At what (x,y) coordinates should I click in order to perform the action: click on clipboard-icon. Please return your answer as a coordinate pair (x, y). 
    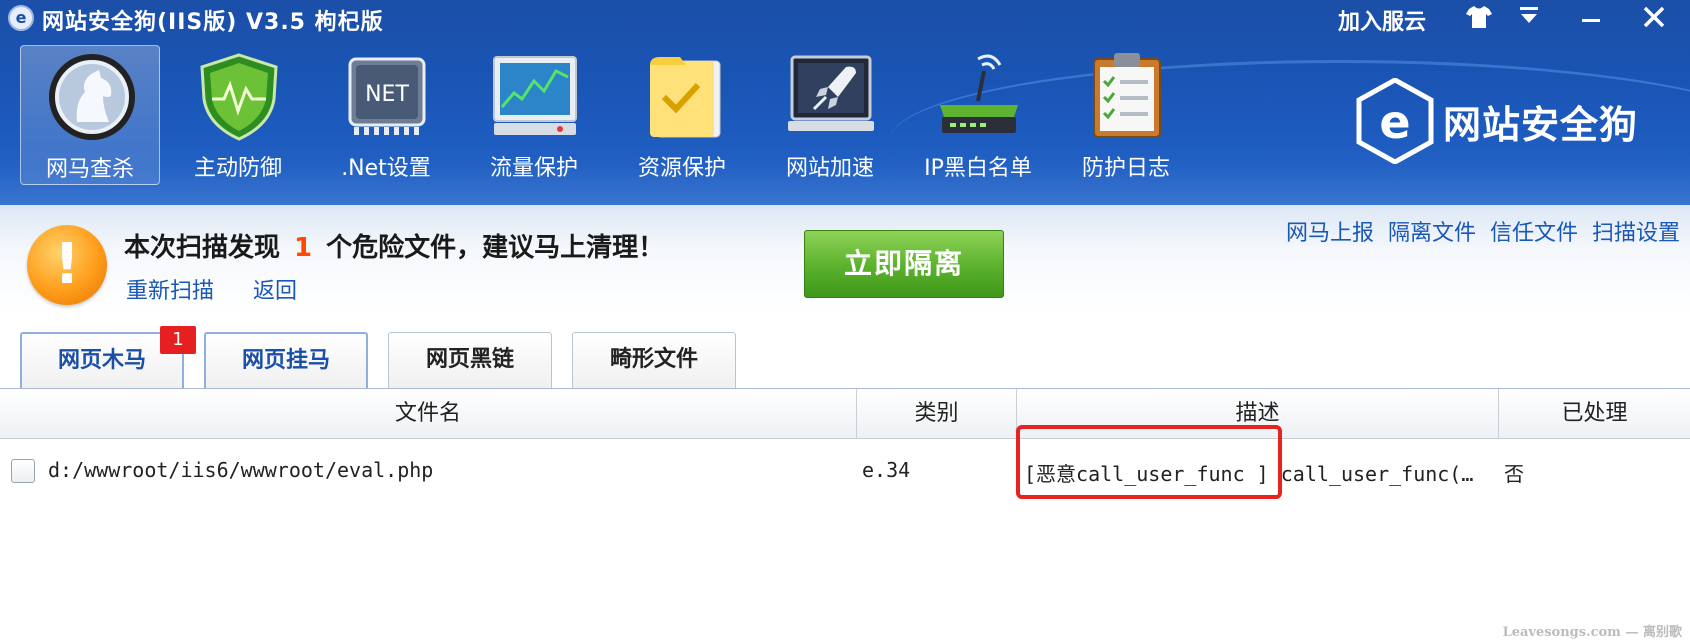
    Looking at the image, I should click on (1127, 95).